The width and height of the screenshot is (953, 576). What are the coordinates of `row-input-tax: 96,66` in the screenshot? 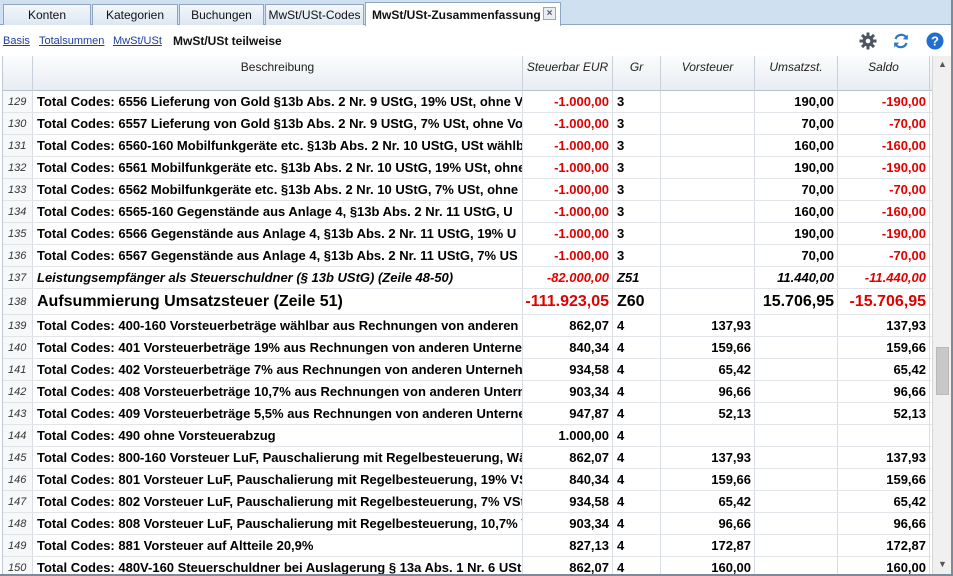 It's located at (708, 391).